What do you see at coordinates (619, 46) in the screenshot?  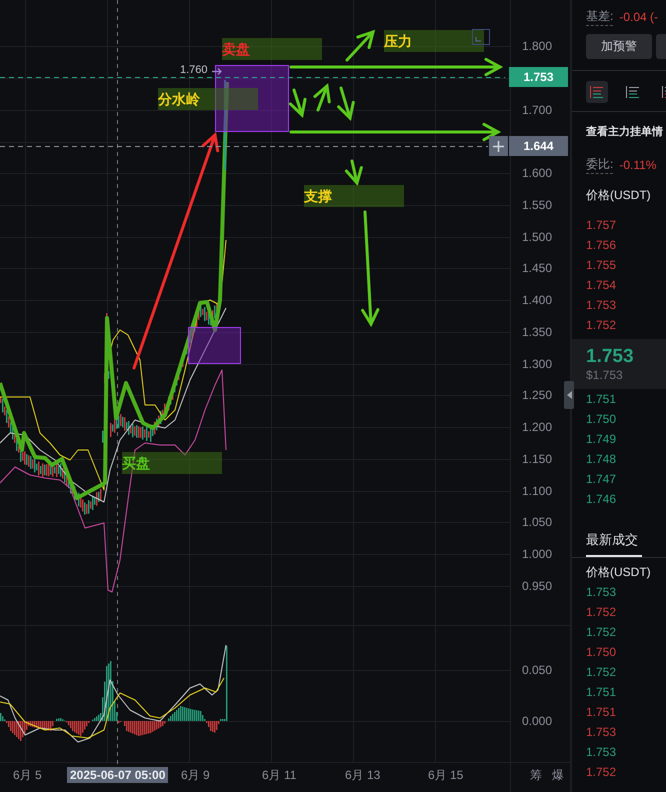 I see `alert-button: 加预警` at bounding box center [619, 46].